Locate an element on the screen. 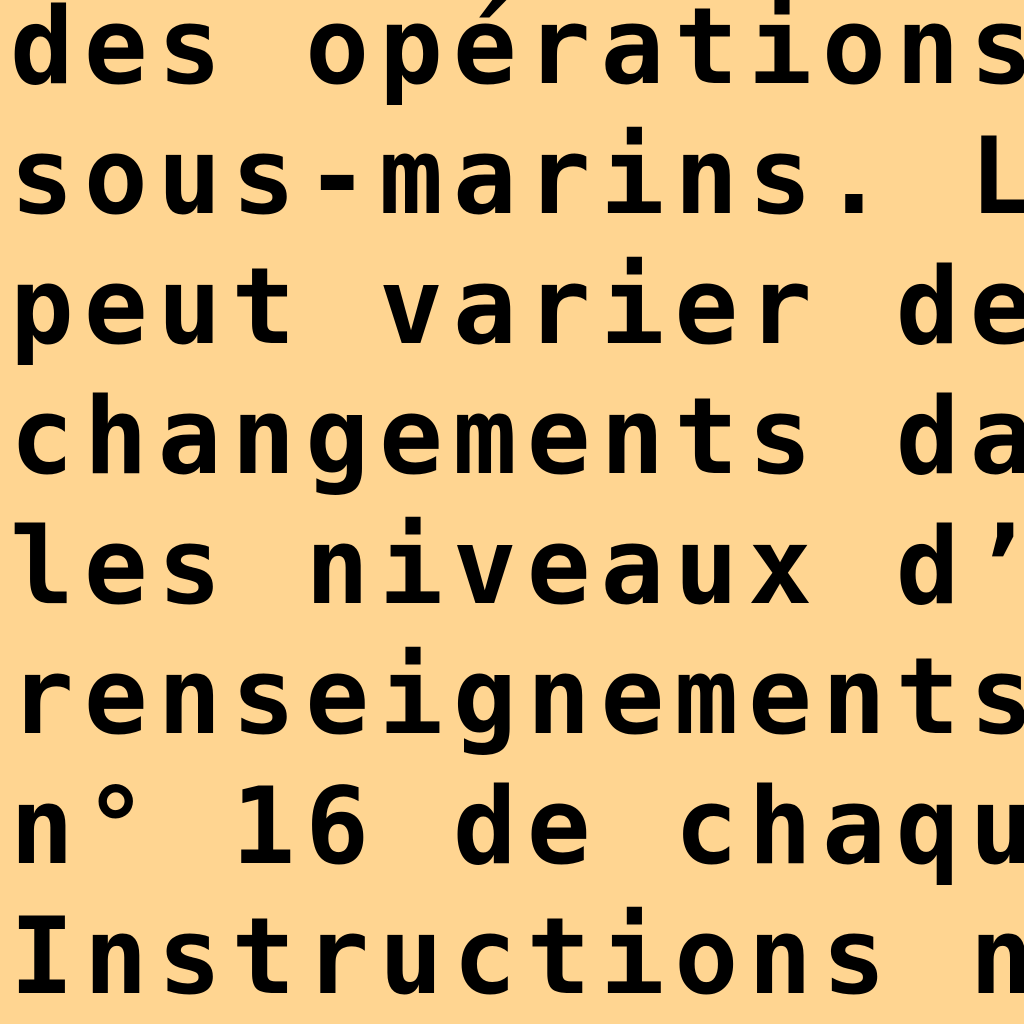 The width and height of the screenshot is (1024, 1024). text-line-8: Instructions naut is located at coordinates (517, 956).